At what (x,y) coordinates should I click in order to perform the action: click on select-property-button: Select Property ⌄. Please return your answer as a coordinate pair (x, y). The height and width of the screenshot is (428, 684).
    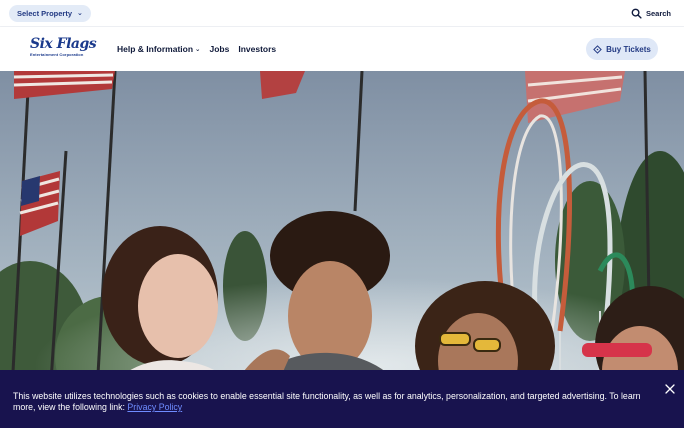
    Looking at the image, I should click on (50, 13).